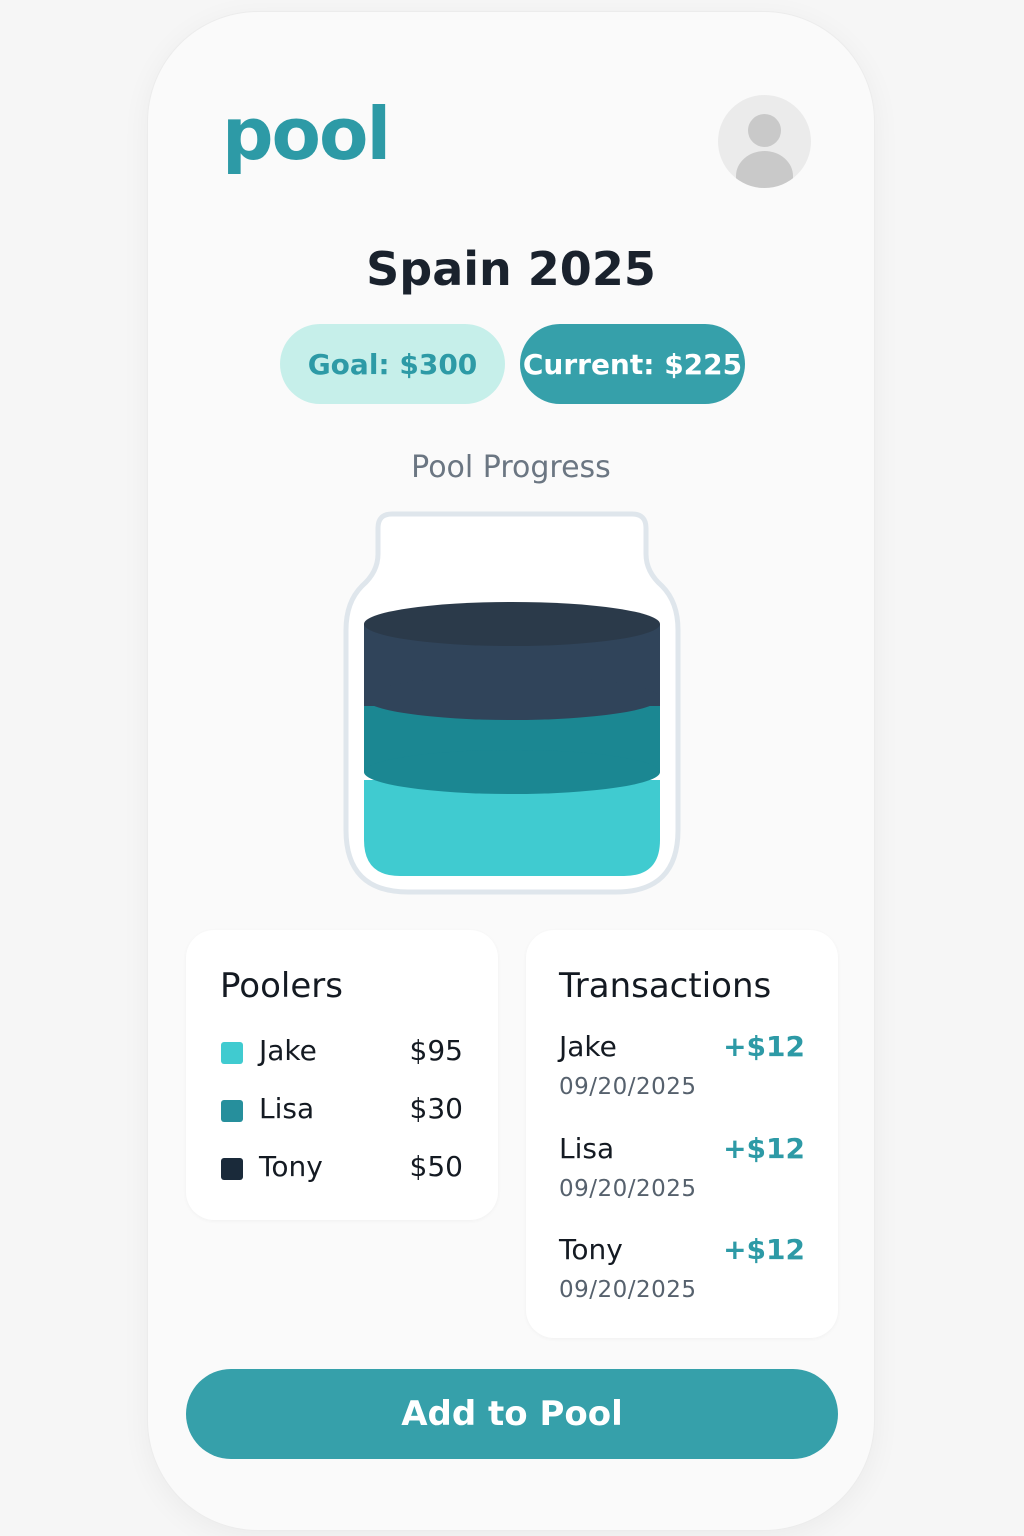 This screenshot has width=1024, height=1536. Describe the element at coordinates (342, 1052) in the screenshot. I see `pooler-row-jake: Jake $95` at that location.